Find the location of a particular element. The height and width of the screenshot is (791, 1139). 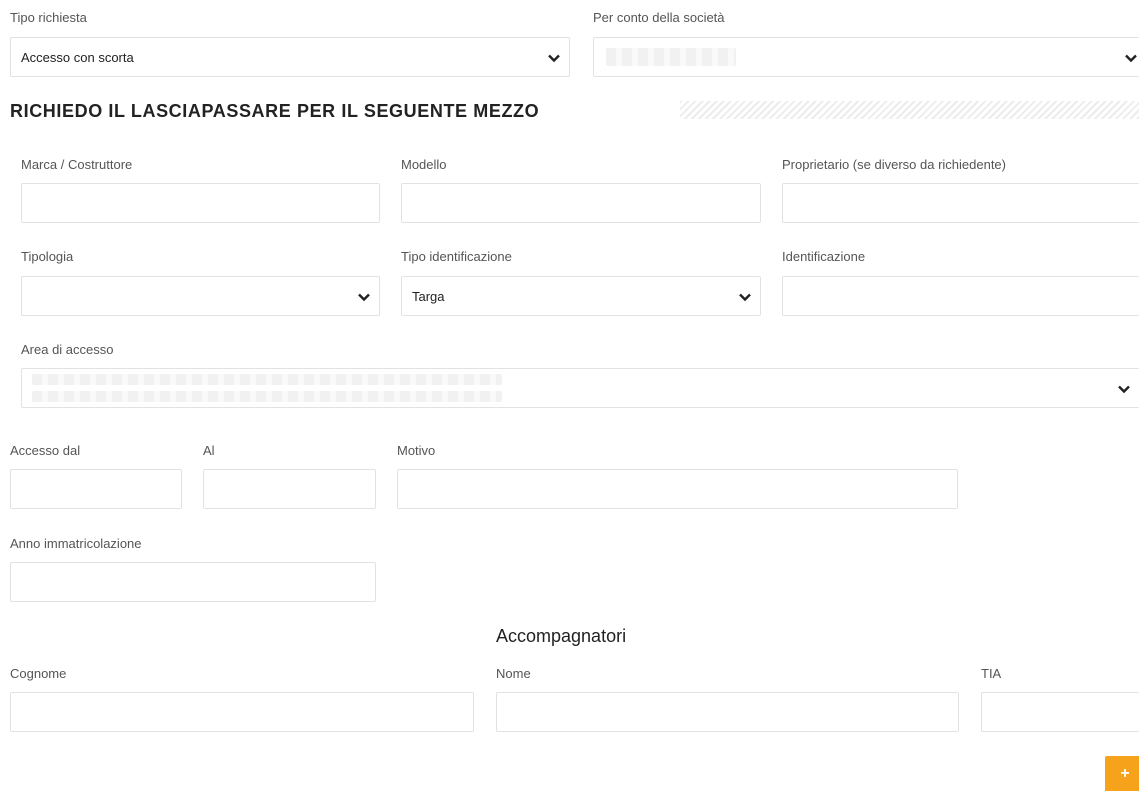

cognome-label: Cognome is located at coordinates (38, 673).